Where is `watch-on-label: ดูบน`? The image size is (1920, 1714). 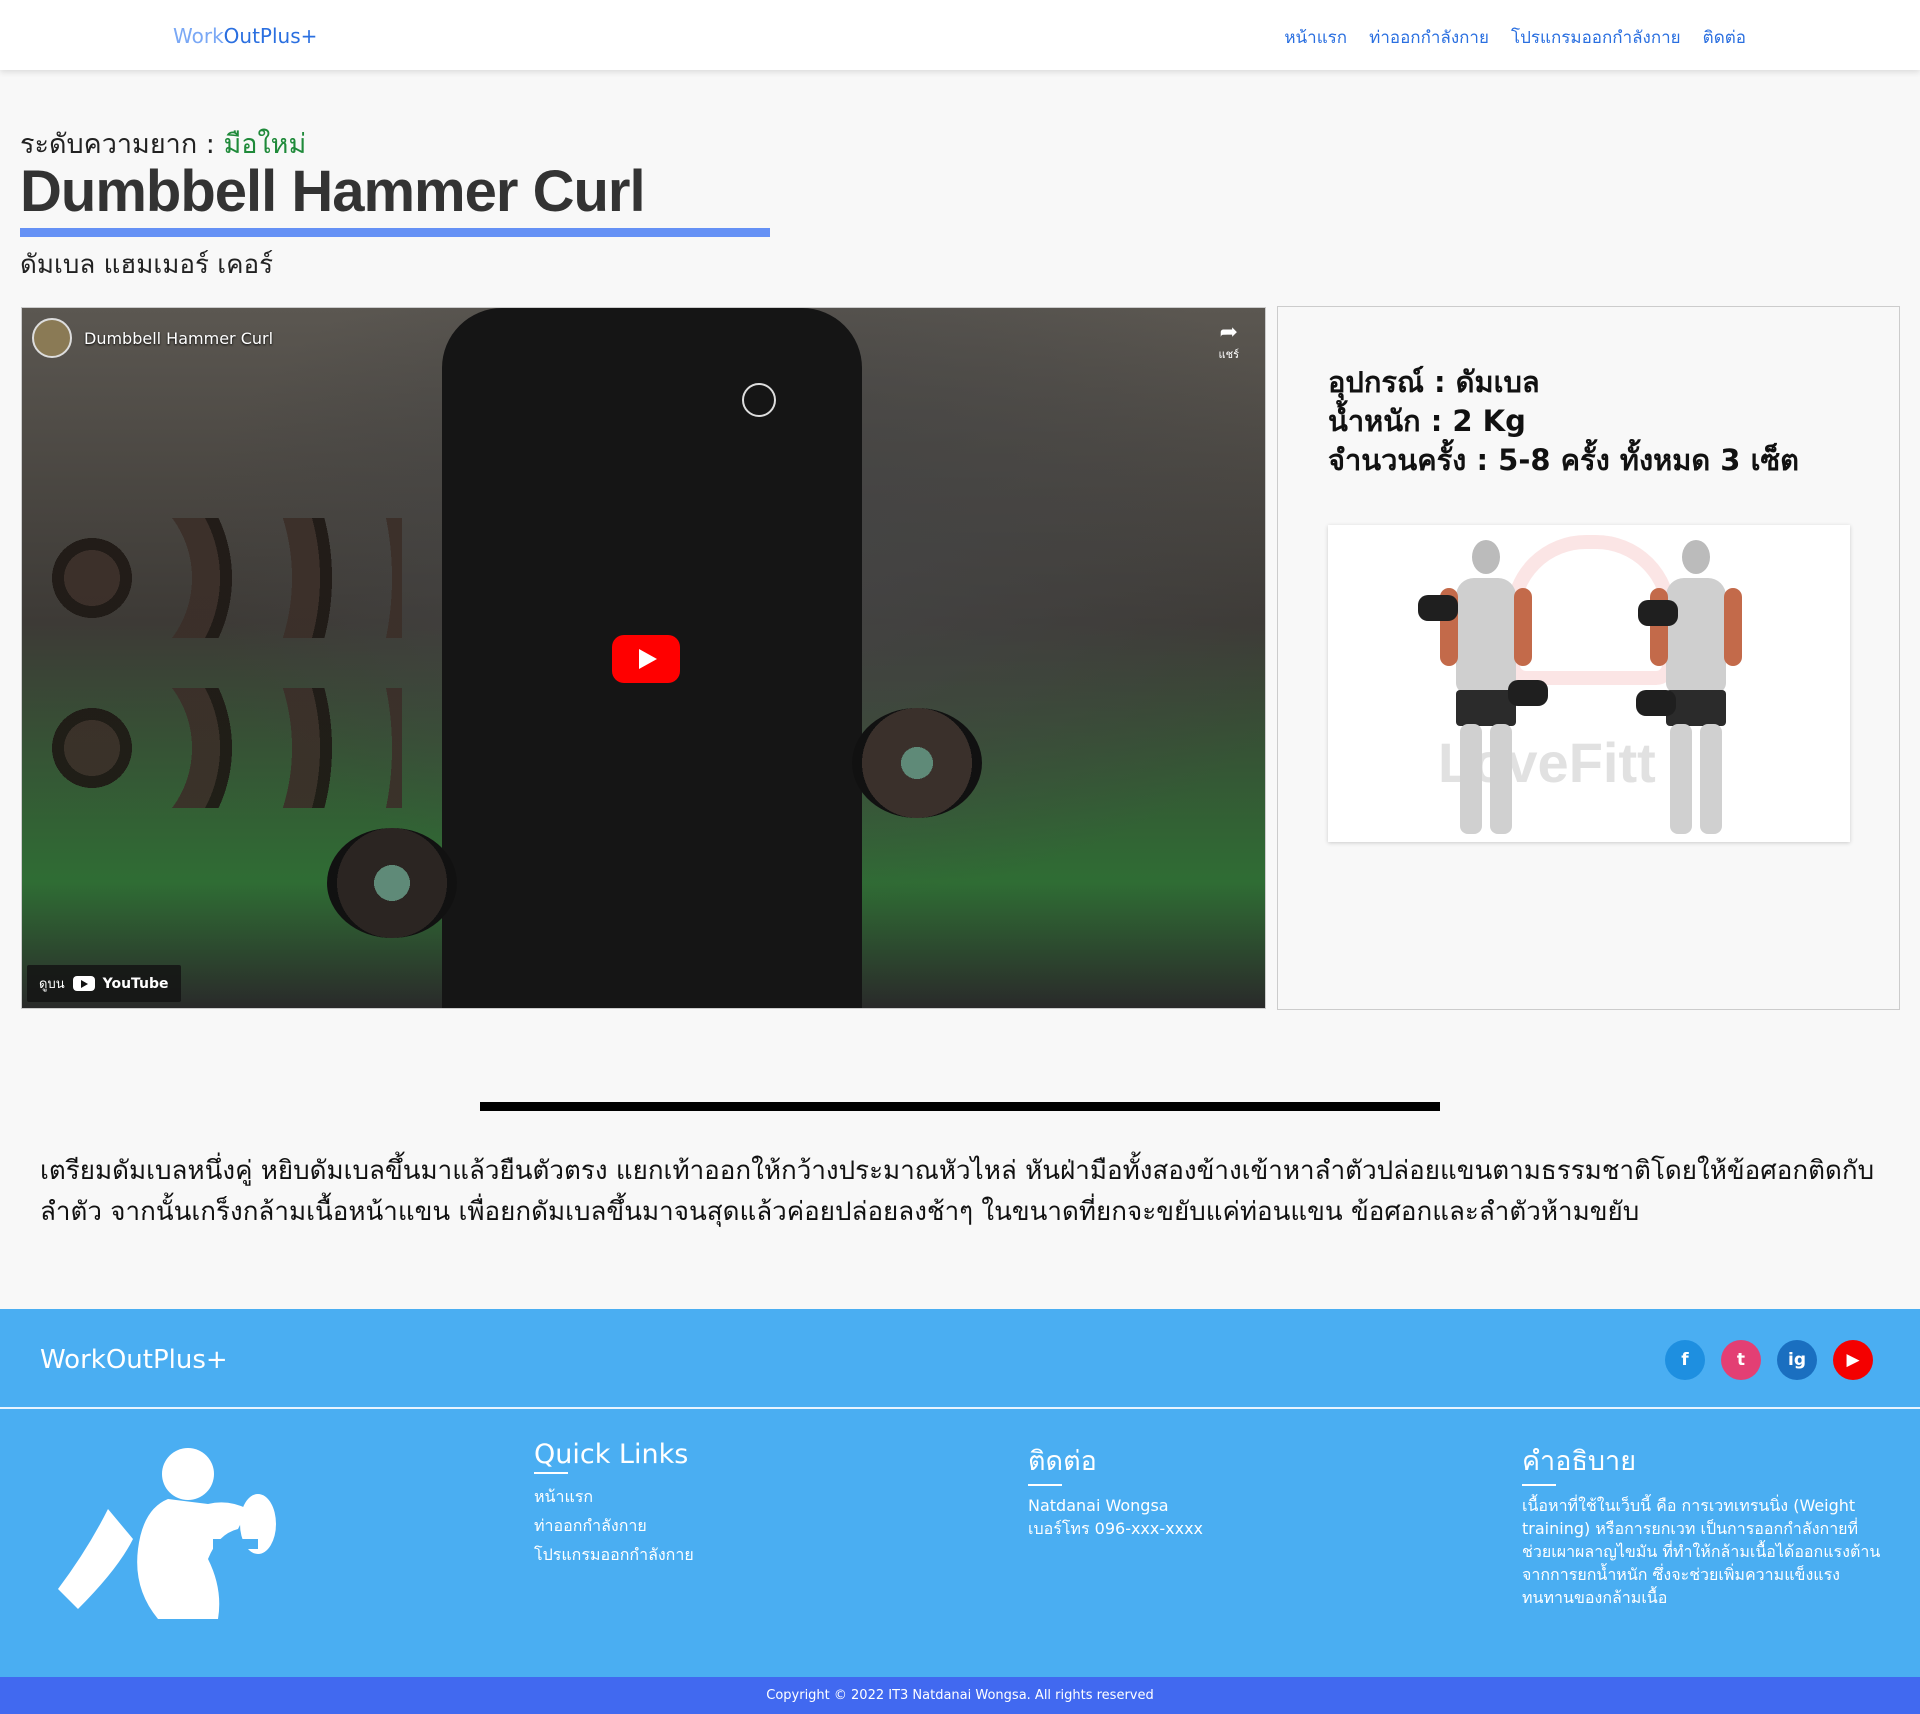 watch-on-label: ดูบน is located at coordinates (52, 984).